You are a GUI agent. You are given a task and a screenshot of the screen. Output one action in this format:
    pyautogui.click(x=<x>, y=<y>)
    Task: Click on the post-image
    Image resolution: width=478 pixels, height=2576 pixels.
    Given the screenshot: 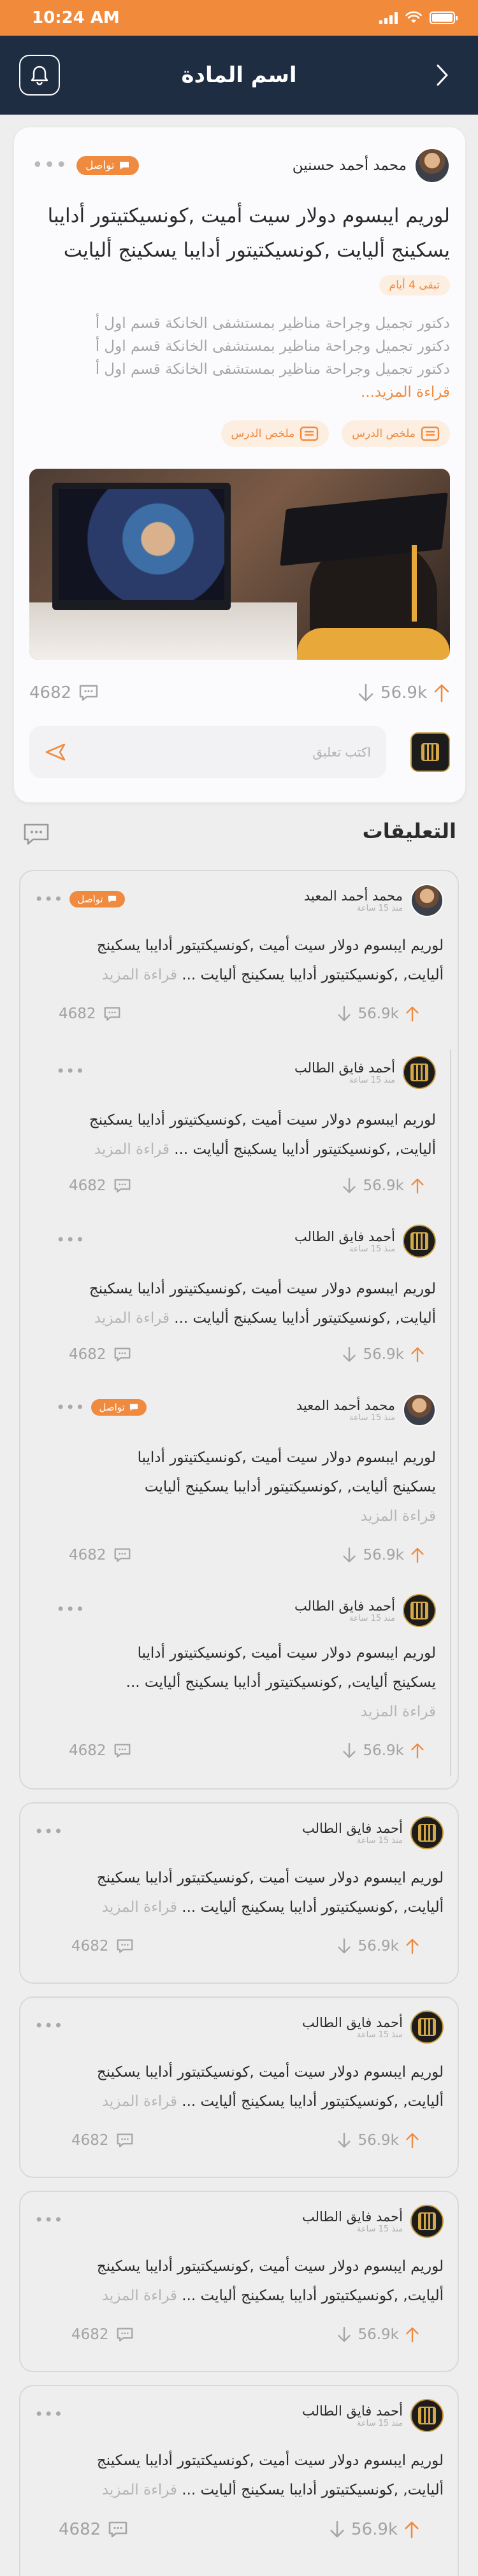 What is the action you would take?
    pyautogui.click(x=239, y=564)
    